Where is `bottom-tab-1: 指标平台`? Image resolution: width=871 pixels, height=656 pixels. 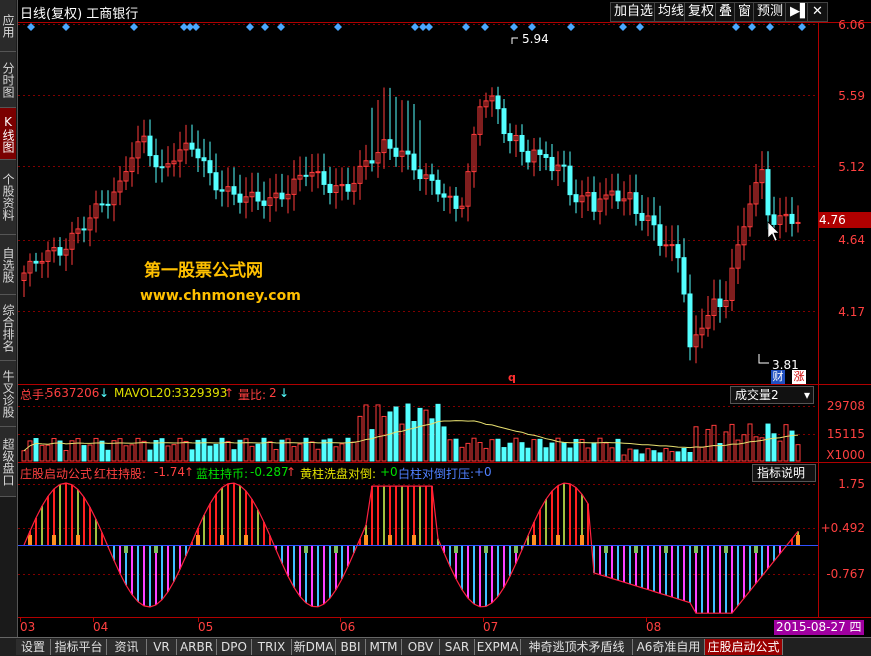 bottom-tab-1: 指标平台 is located at coordinates (79, 647).